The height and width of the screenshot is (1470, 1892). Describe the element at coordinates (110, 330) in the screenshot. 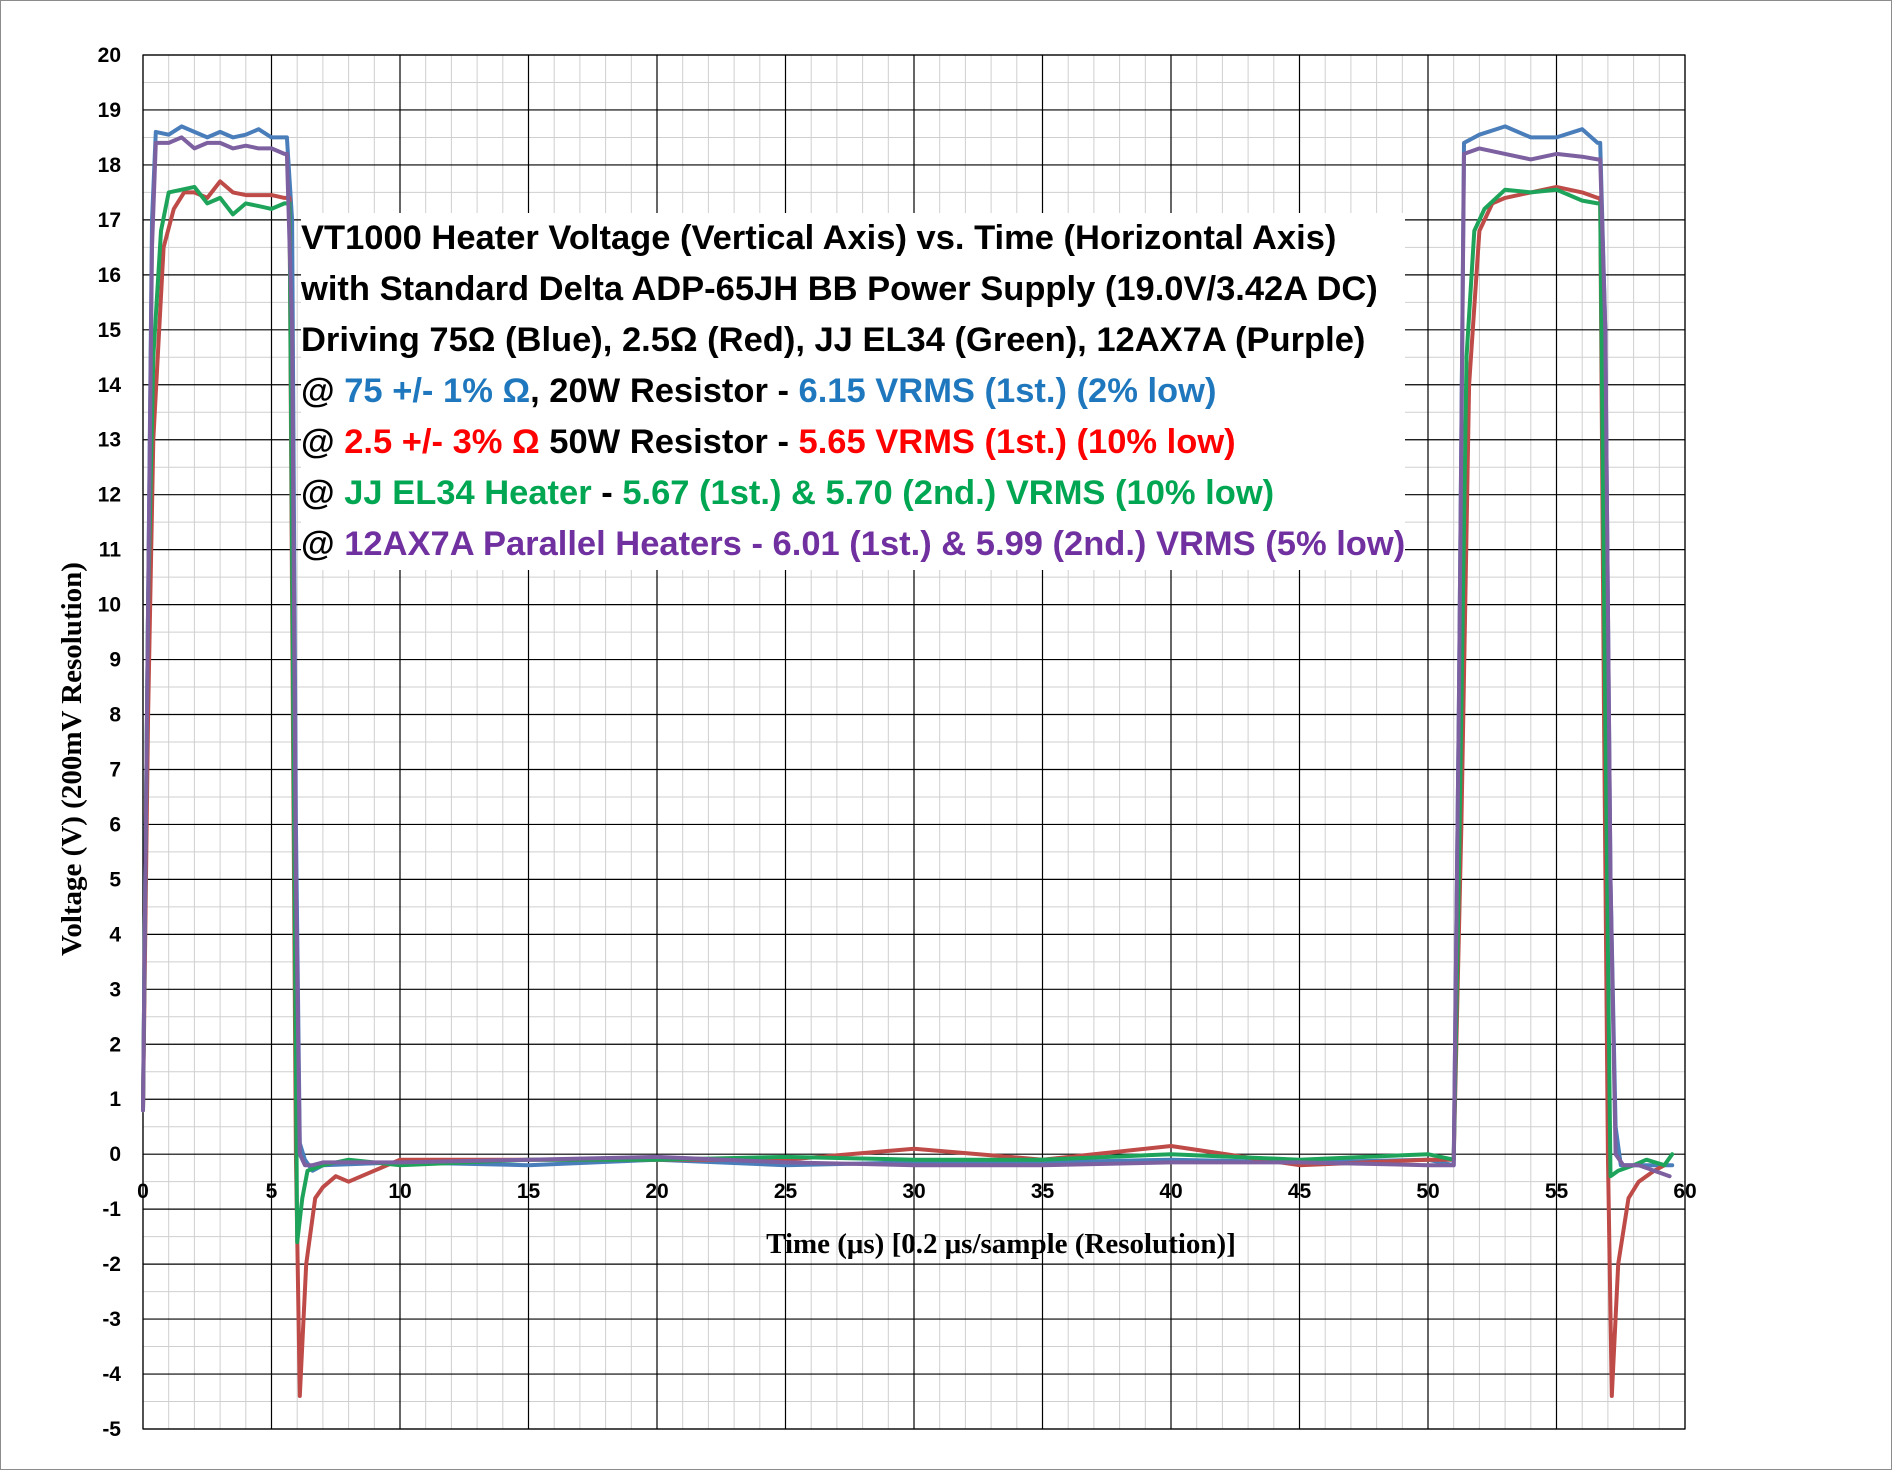

I see `y-tick-label: 15` at that location.